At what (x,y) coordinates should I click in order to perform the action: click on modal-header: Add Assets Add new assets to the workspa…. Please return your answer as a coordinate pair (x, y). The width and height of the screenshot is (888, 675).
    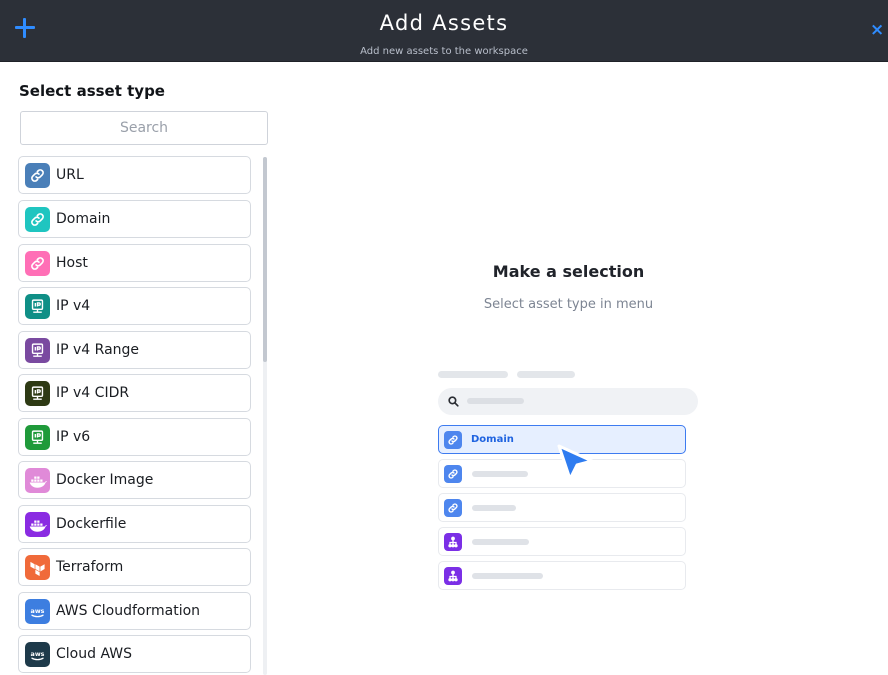
    Looking at the image, I should click on (444, 31).